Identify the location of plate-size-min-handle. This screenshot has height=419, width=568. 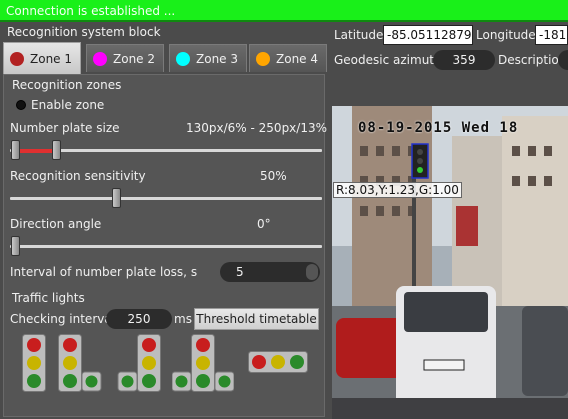
(15, 150).